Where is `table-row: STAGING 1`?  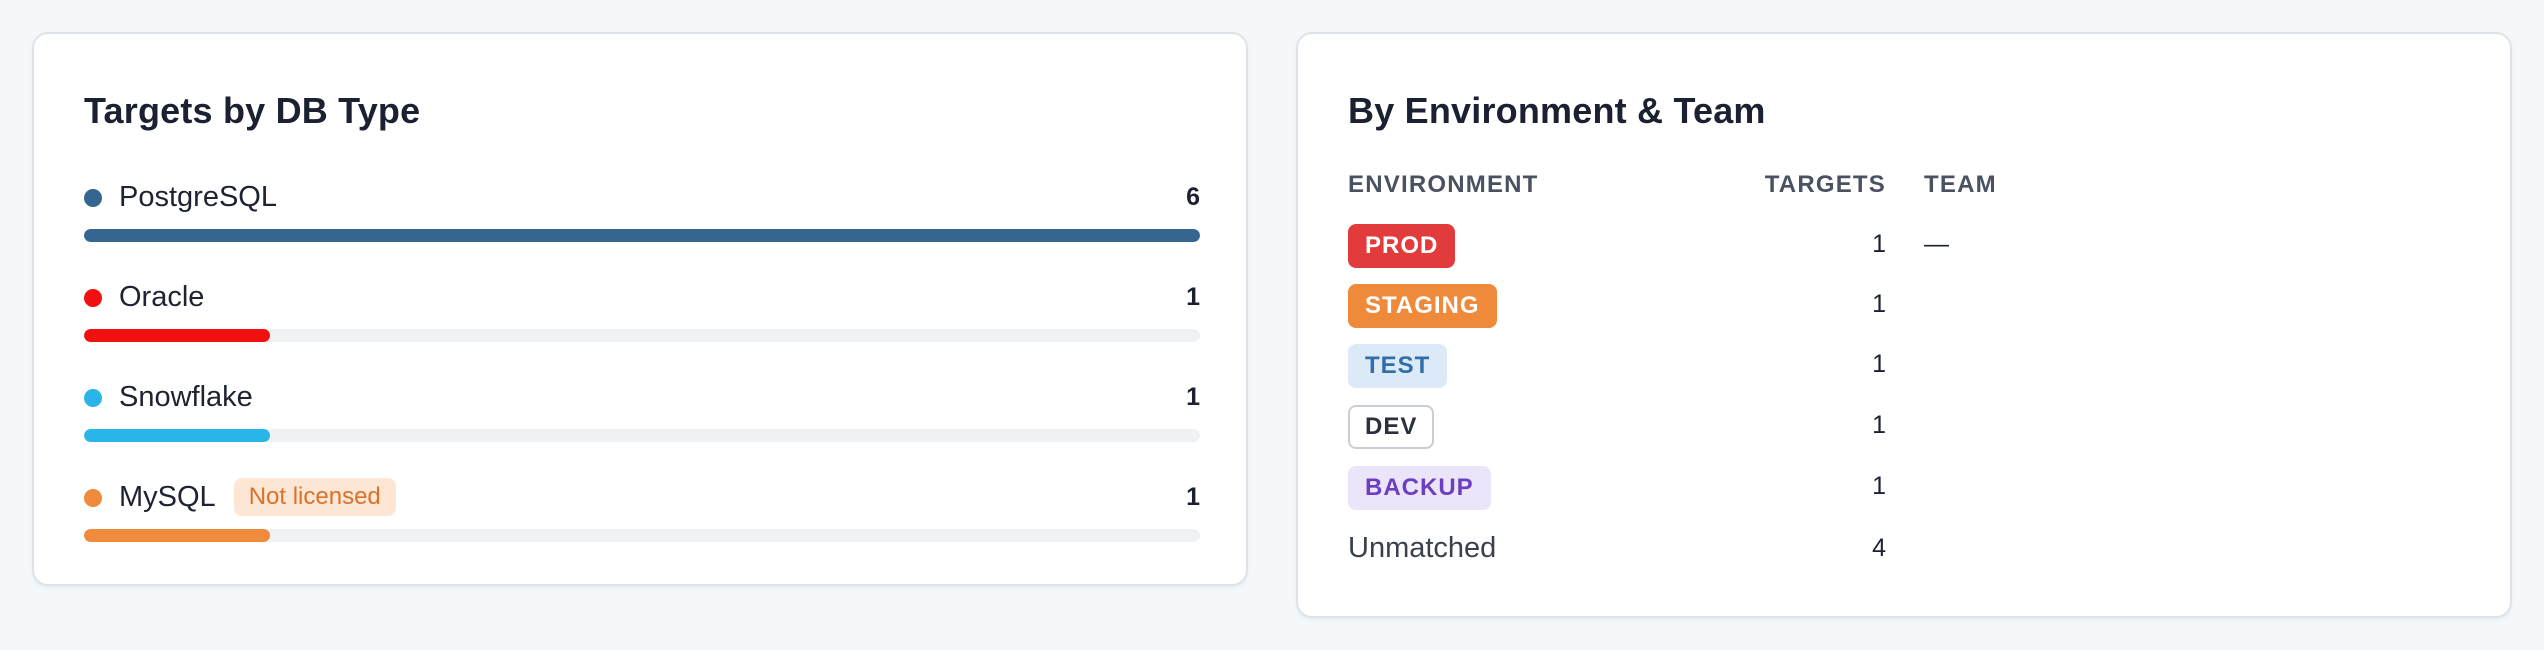 table-row: STAGING 1 is located at coordinates (1898, 306).